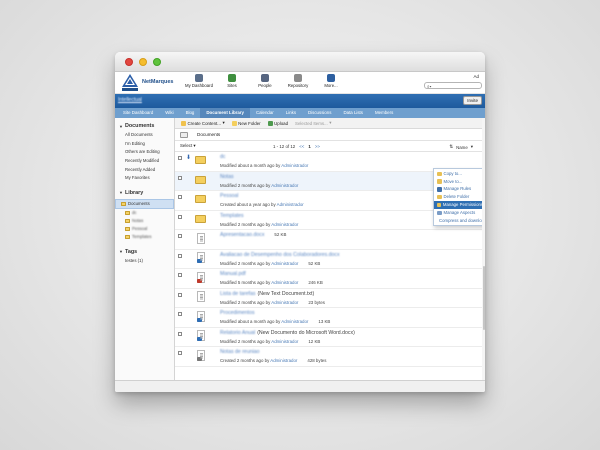  Describe the element at coordinates (459, 197) in the screenshot. I see `menu-item-delete-folder: Delete Folder` at that location.